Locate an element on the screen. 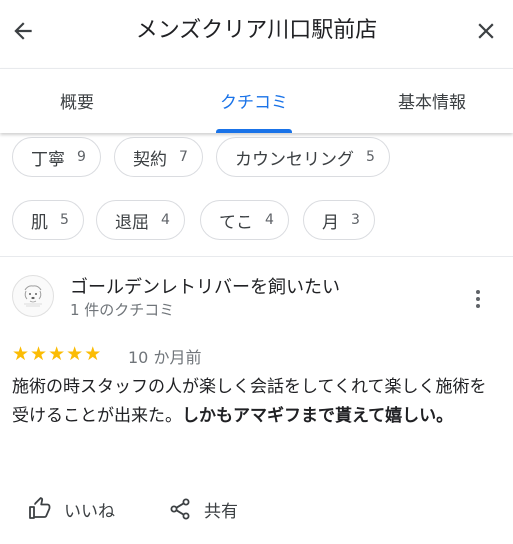 This screenshot has width=513, height=544. tab-about: 基本情報 is located at coordinates (432, 101).